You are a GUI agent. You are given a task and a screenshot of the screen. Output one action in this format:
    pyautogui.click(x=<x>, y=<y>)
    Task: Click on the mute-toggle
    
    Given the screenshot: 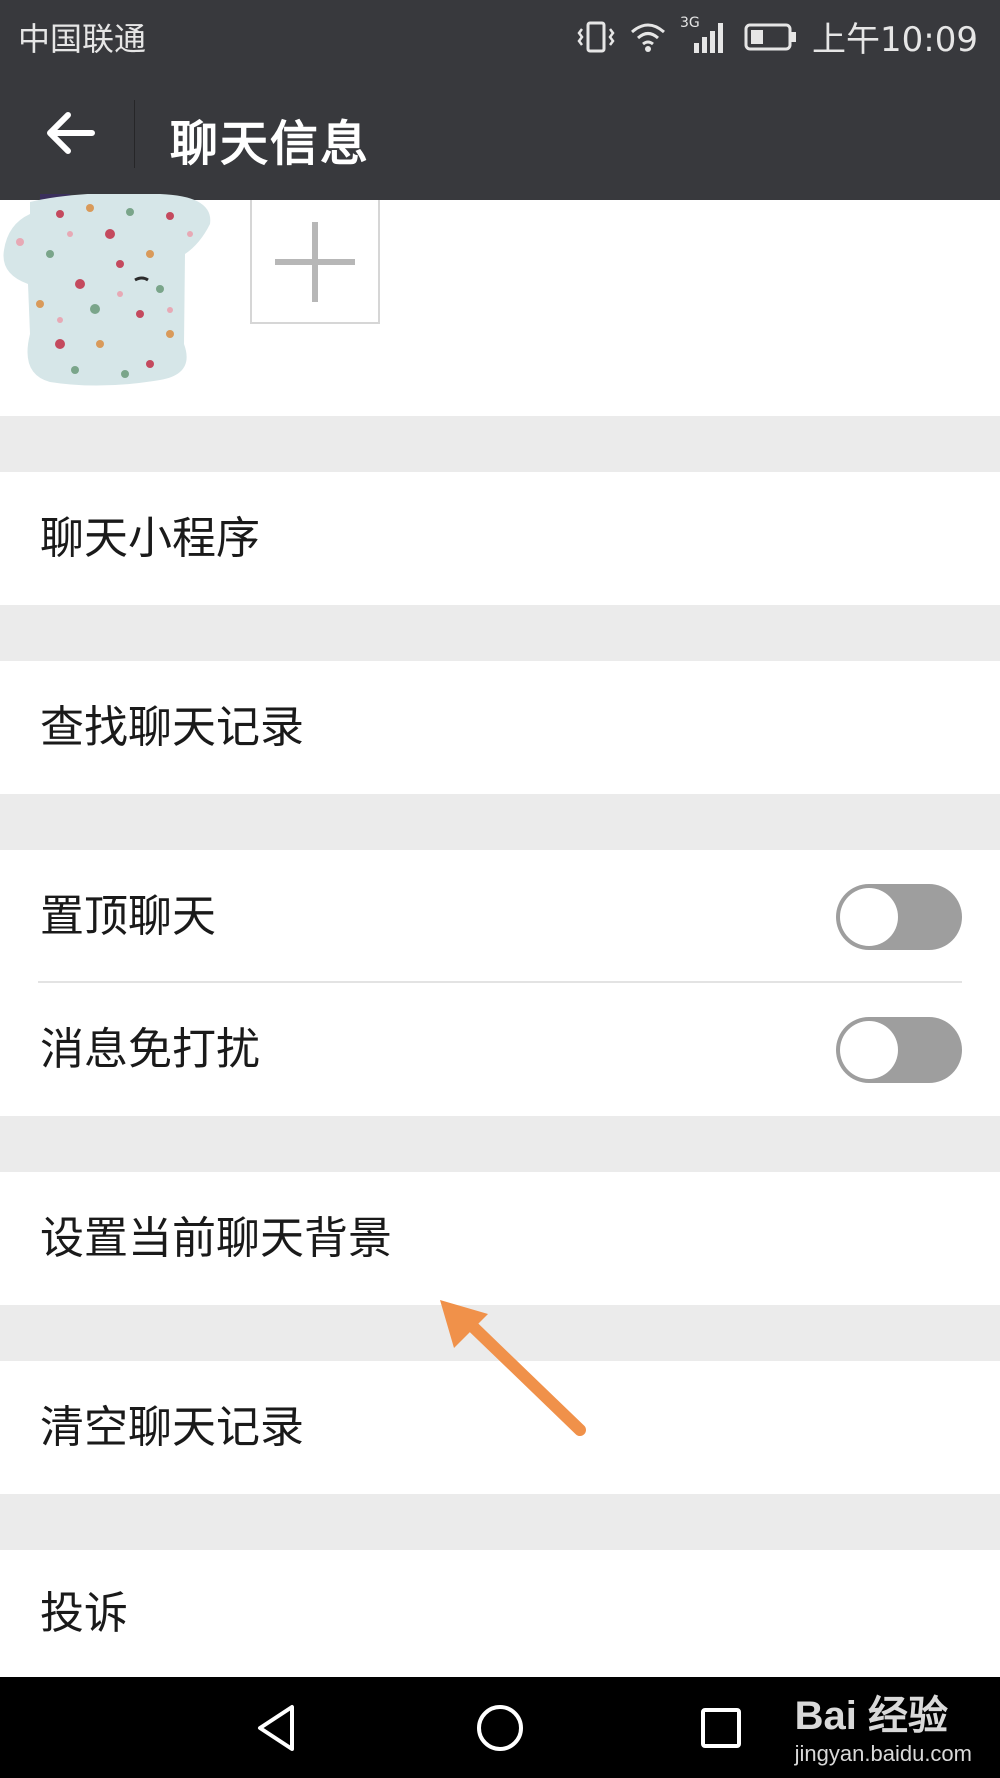 What is the action you would take?
    pyautogui.click(x=899, y=1050)
    